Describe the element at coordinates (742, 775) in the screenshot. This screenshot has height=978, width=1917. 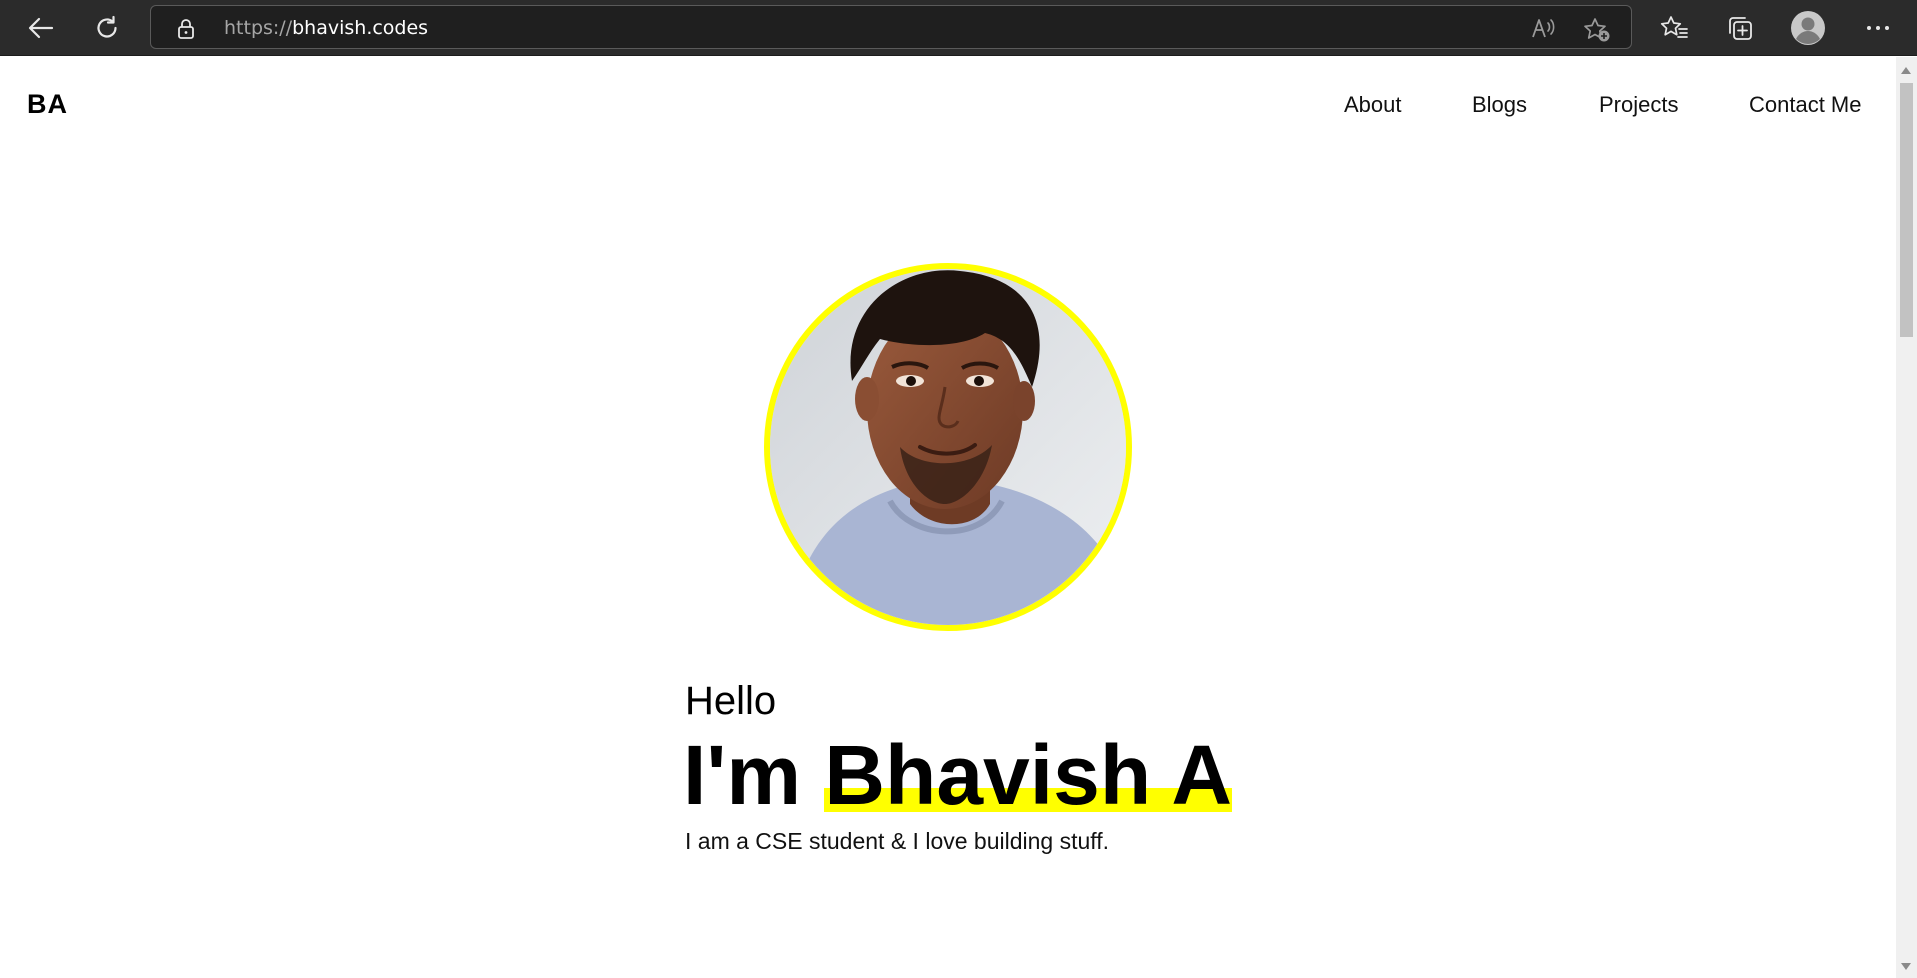
I see `hero-intro-prefix: I'm` at that location.